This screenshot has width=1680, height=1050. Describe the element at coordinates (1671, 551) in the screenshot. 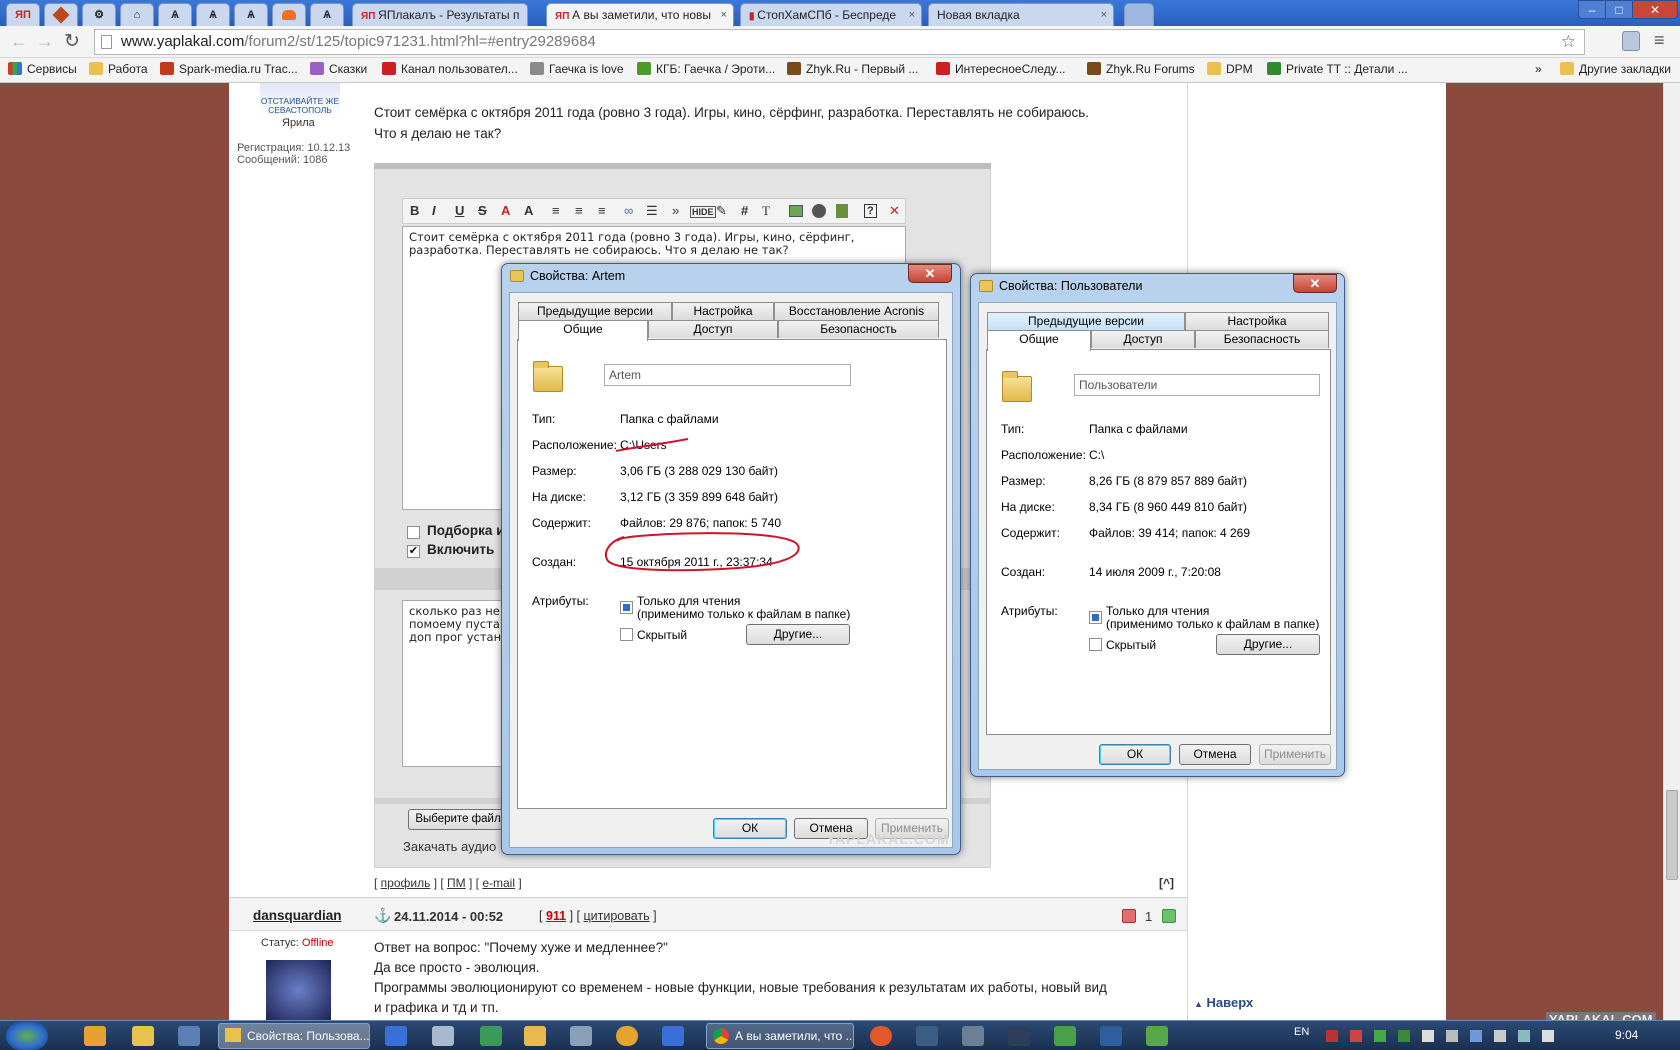

I see `vertical-scrollbar` at that location.